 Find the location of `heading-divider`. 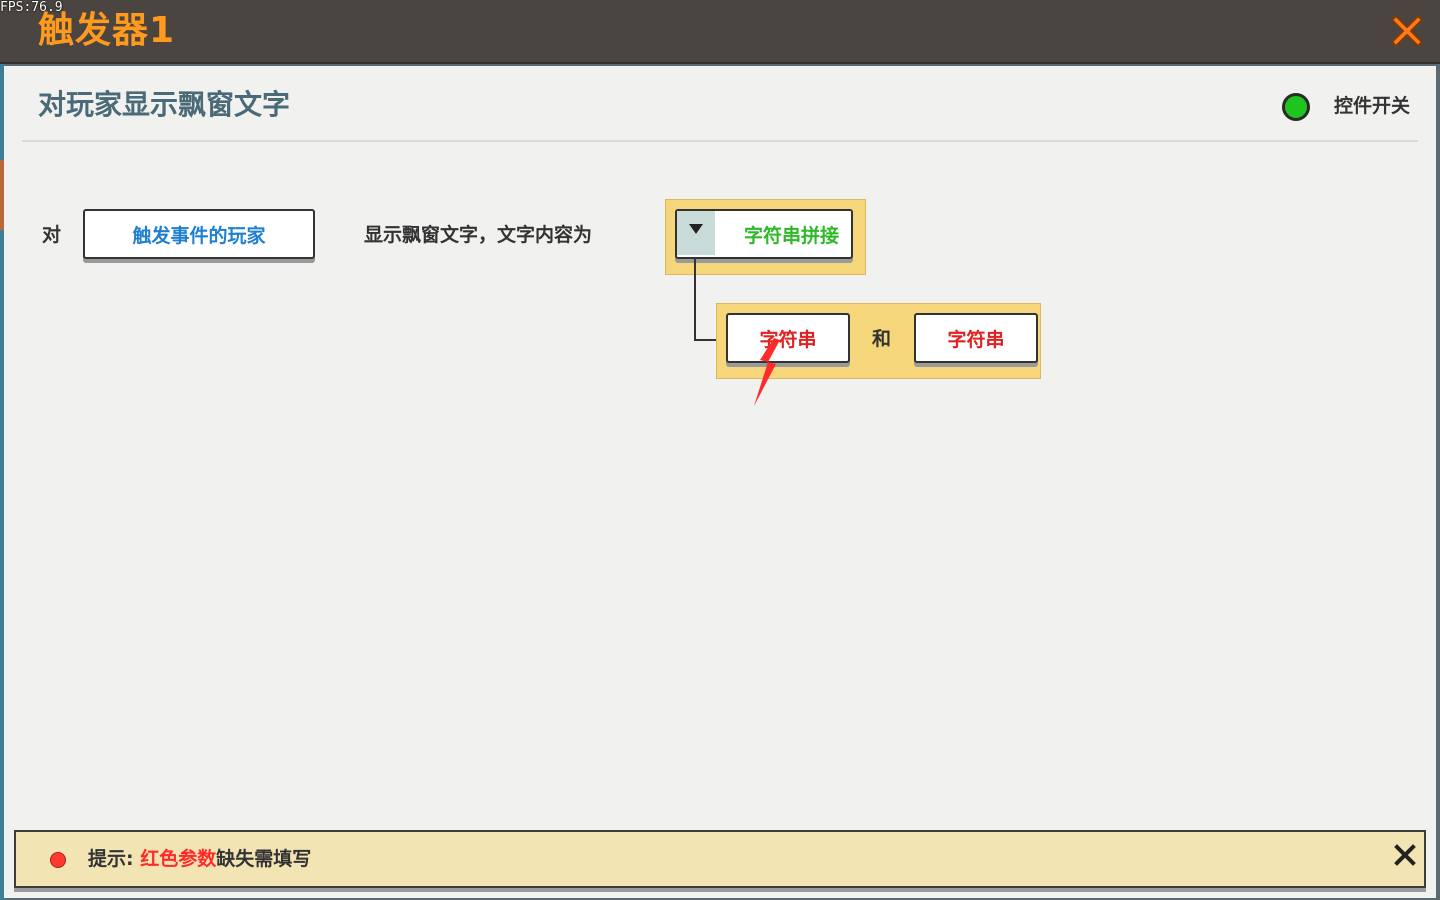

heading-divider is located at coordinates (720, 141).